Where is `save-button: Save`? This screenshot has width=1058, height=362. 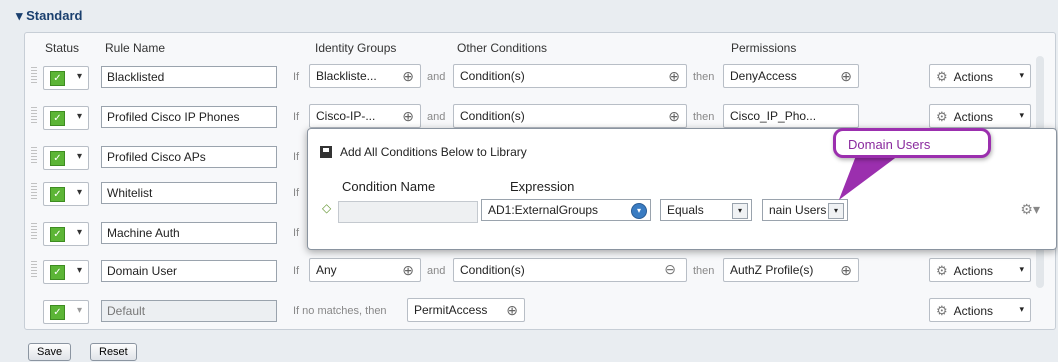 save-button: Save is located at coordinates (50, 352).